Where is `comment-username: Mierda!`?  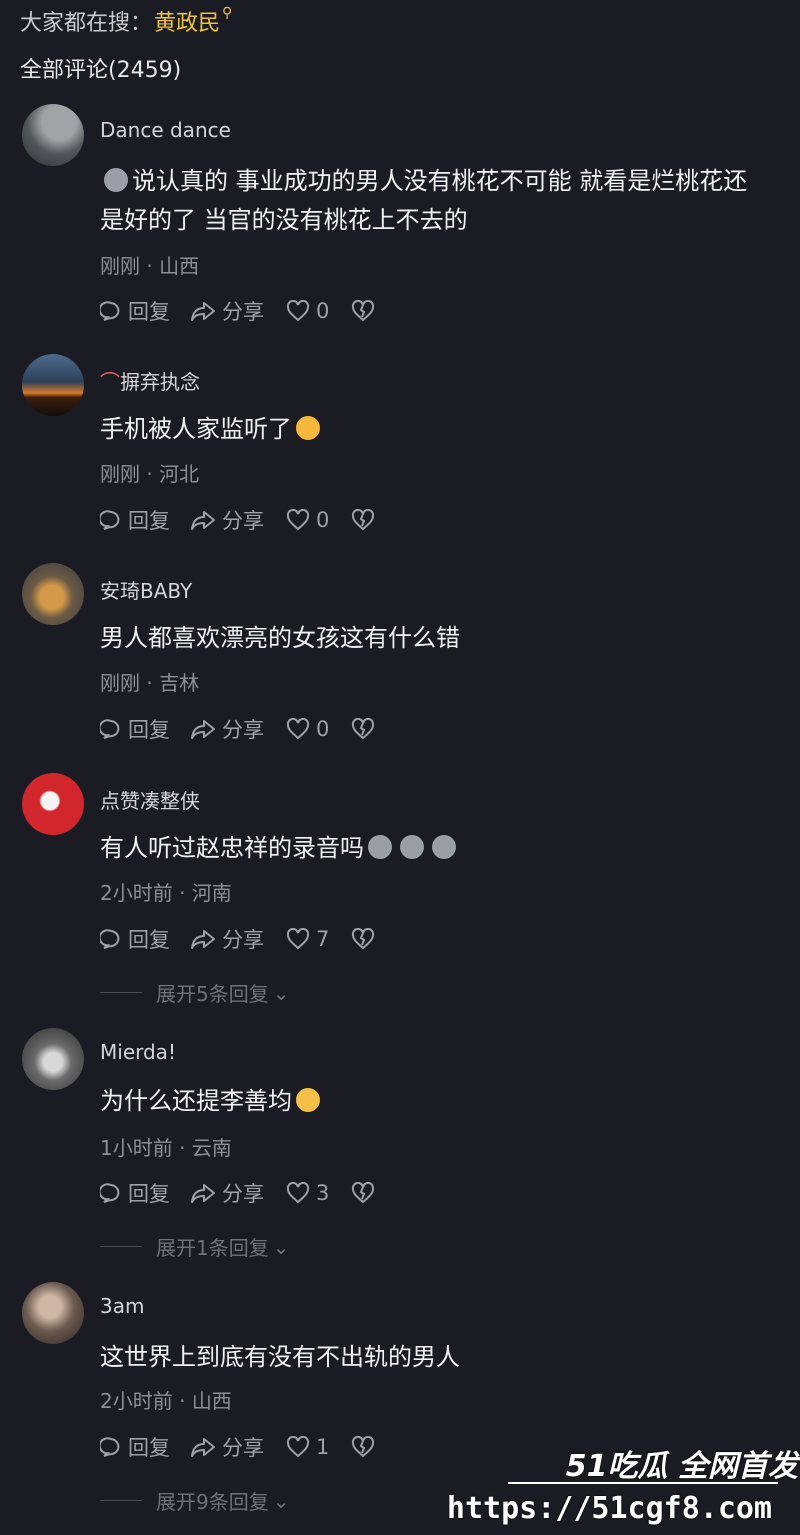 comment-username: Mierda! is located at coordinates (138, 1052).